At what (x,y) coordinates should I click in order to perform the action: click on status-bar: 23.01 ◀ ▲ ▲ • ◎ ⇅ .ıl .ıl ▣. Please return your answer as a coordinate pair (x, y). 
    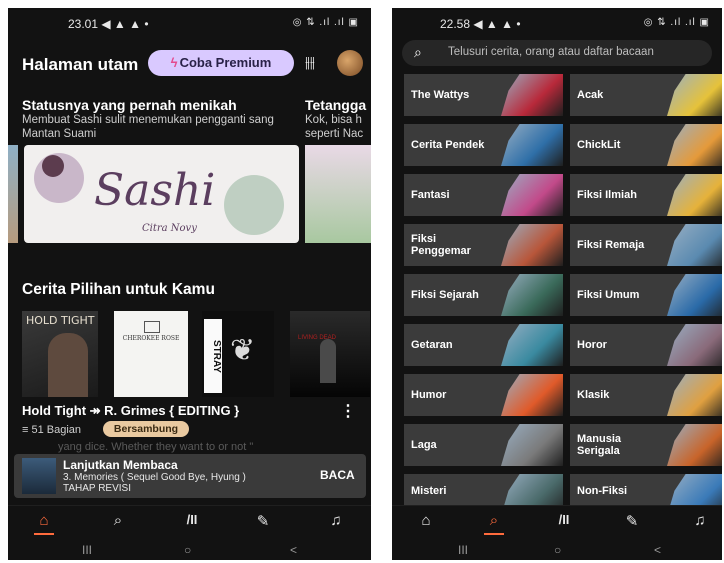
    Looking at the image, I should click on (189, 23).